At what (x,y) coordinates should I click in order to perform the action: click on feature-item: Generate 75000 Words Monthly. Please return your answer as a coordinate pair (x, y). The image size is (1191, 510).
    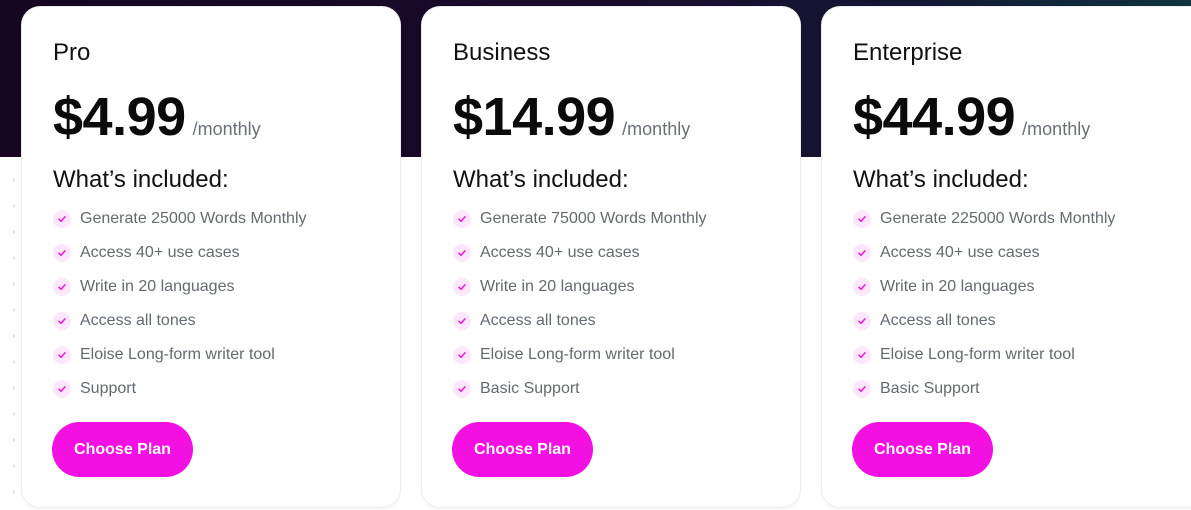
    Looking at the image, I should click on (626, 219).